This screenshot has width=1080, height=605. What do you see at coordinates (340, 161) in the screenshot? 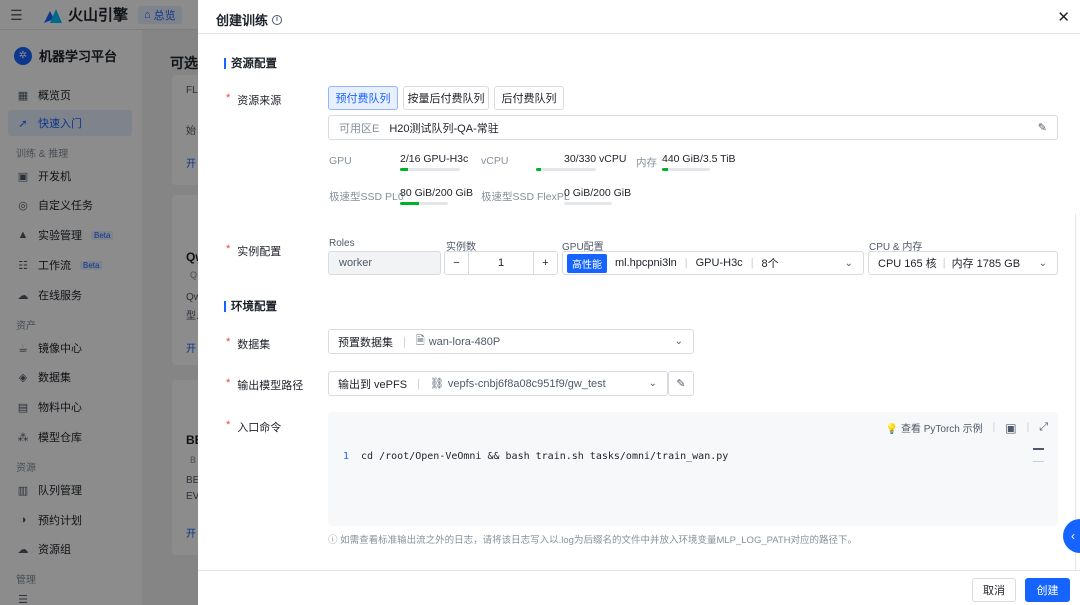
I see `stat-gpu-label: GPU` at bounding box center [340, 161].